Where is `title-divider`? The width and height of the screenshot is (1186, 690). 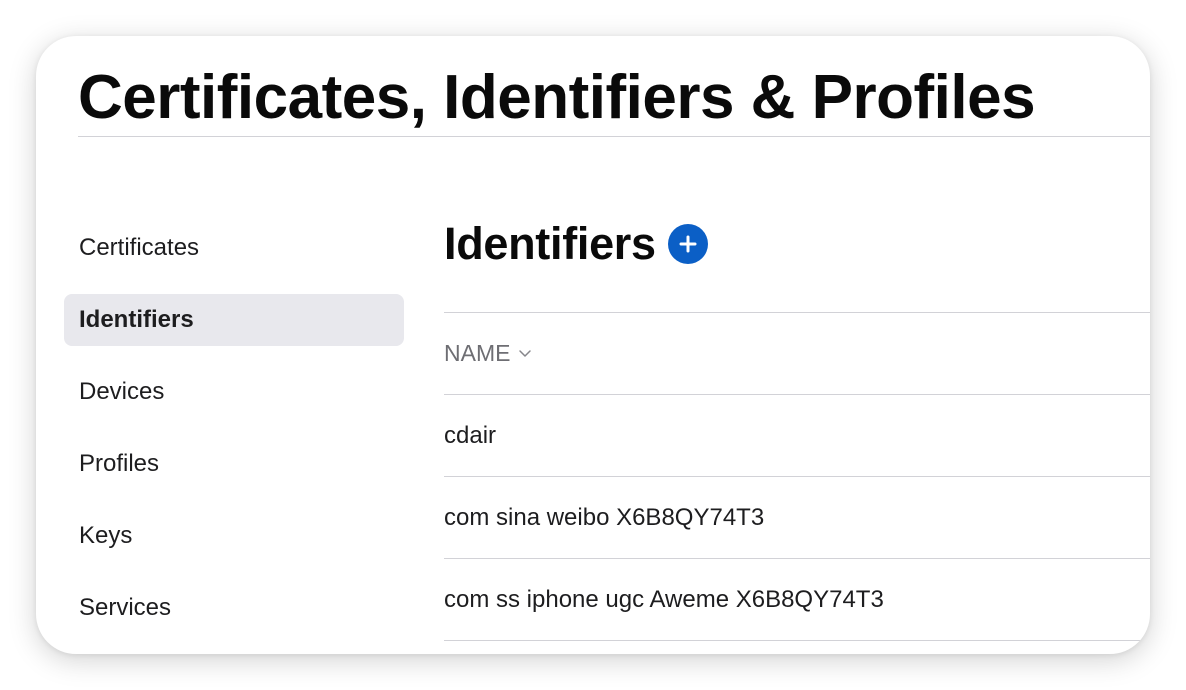
title-divider is located at coordinates (614, 136).